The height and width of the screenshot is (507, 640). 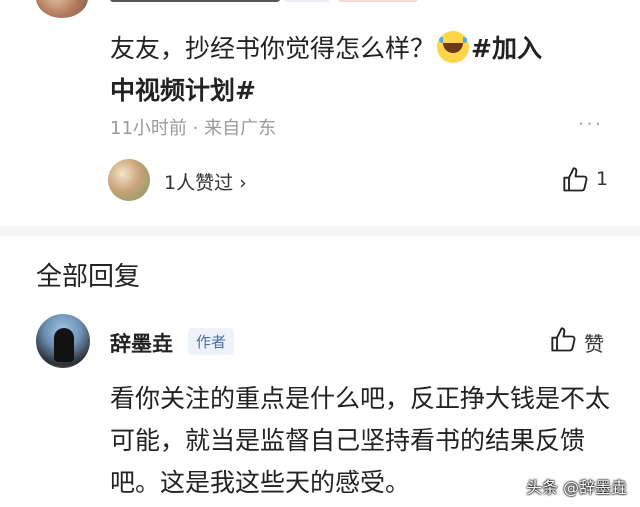 I want to click on author-badge-cropped, so click(x=307, y=1).